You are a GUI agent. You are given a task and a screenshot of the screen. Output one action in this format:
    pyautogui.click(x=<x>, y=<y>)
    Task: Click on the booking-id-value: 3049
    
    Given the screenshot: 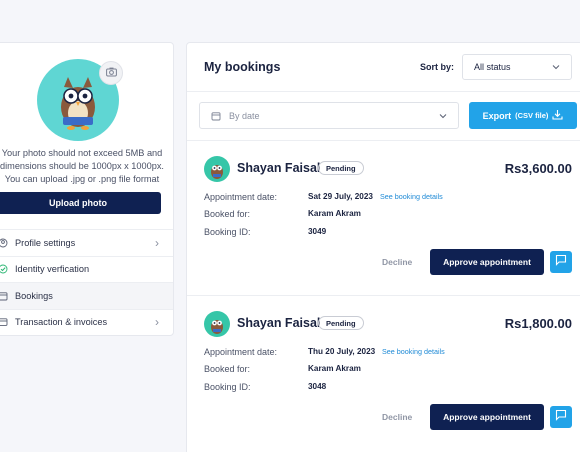 What is the action you would take?
    pyautogui.click(x=317, y=231)
    